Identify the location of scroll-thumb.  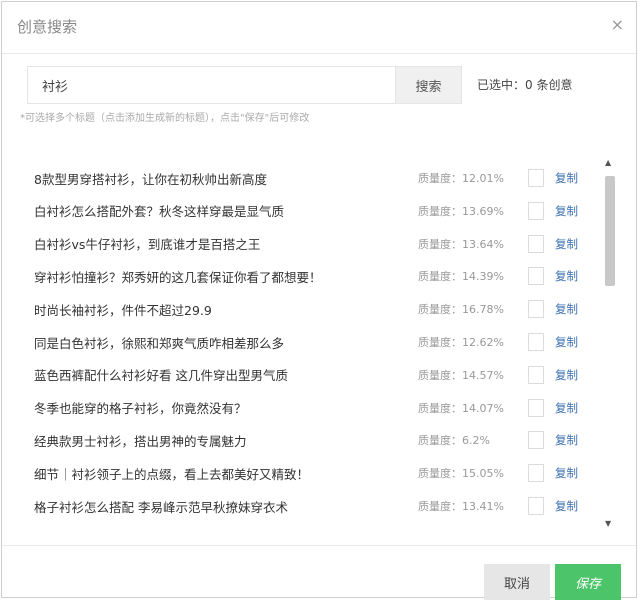
(610, 231).